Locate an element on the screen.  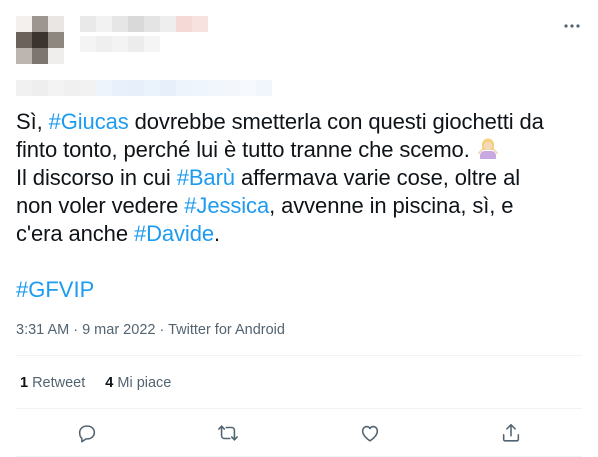
like-icon is located at coordinates (369, 433).